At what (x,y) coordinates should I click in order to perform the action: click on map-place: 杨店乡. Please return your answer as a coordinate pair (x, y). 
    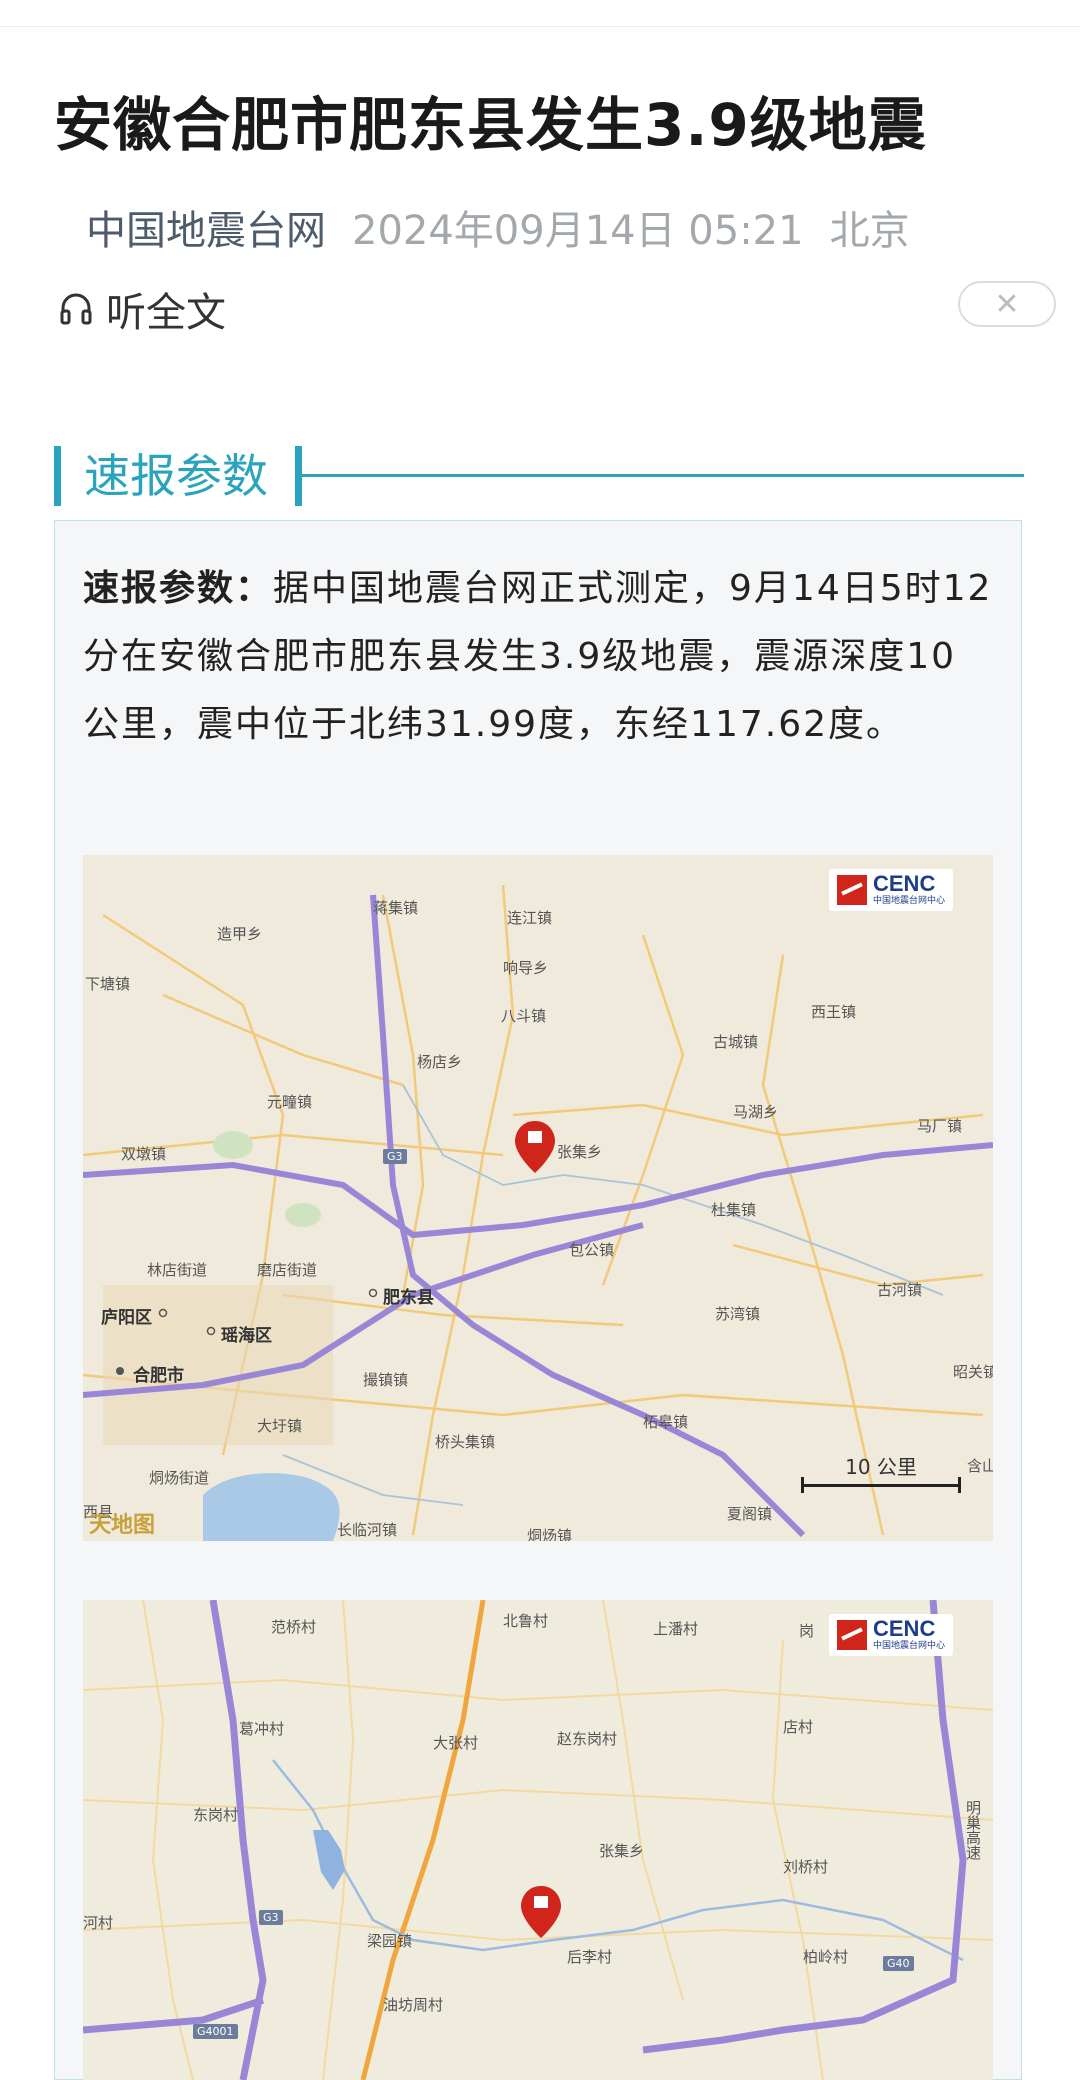
    Looking at the image, I should click on (440, 1062).